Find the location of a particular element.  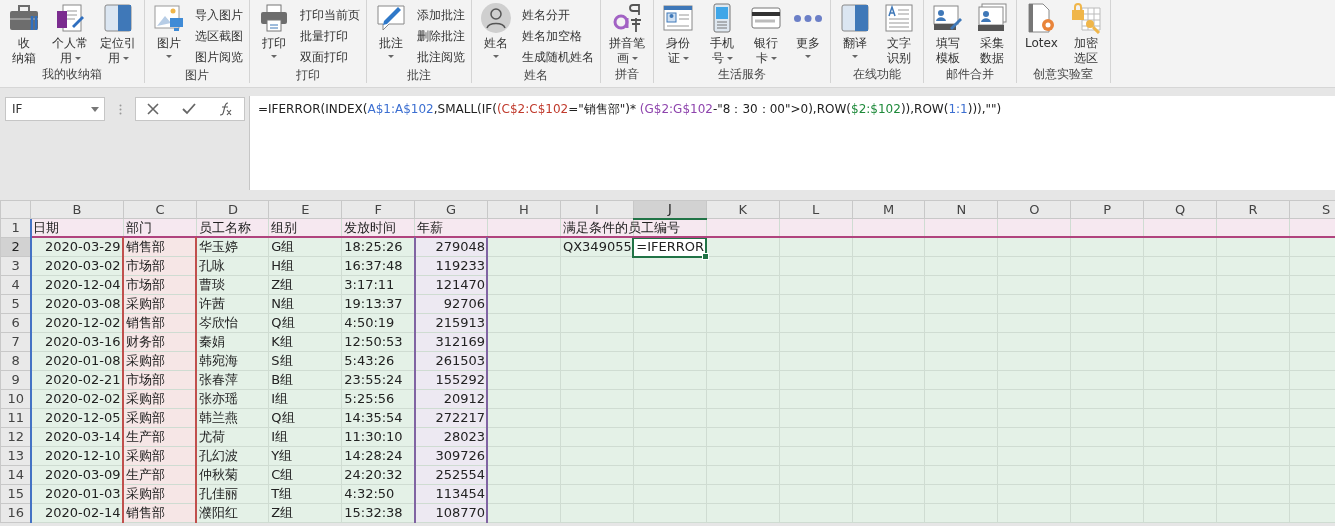

cell-text: 309726 is located at coordinates (460, 455).